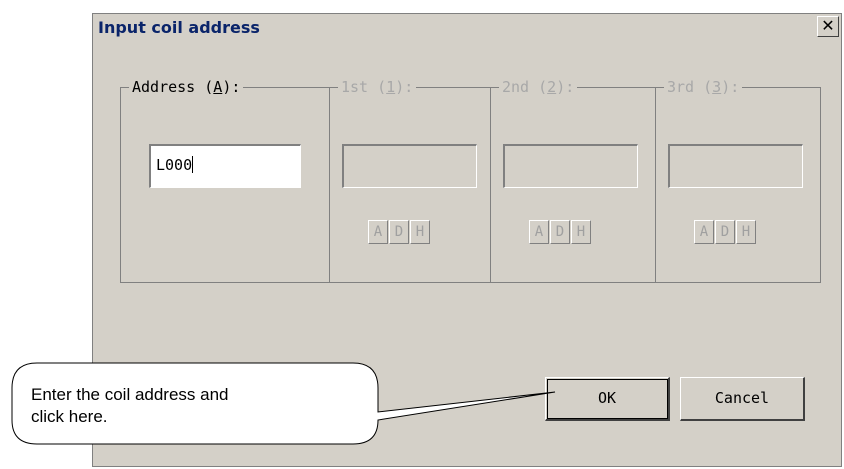 This screenshot has width=844, height=469. What do you see at coordinates (130, 394) in the screenshot?
I see `callout-line-1: Enter the coil address and` at bounding box center [130, 394].